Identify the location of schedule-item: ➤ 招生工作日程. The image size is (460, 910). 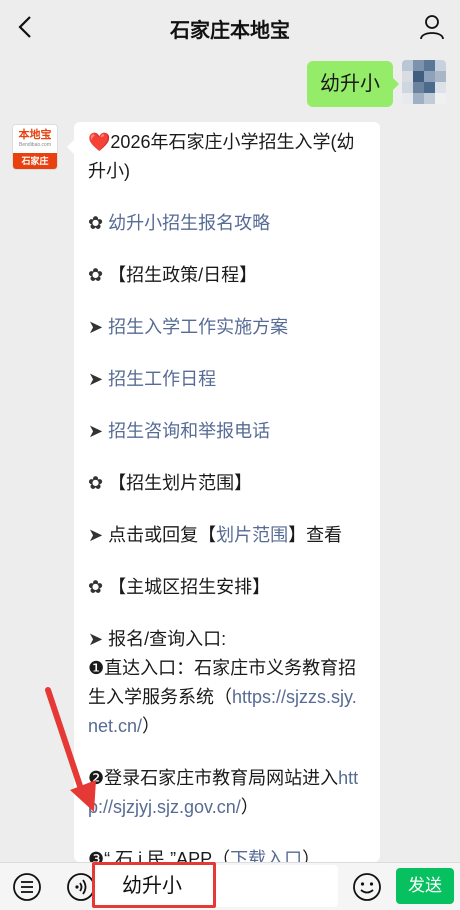
(227, 379).